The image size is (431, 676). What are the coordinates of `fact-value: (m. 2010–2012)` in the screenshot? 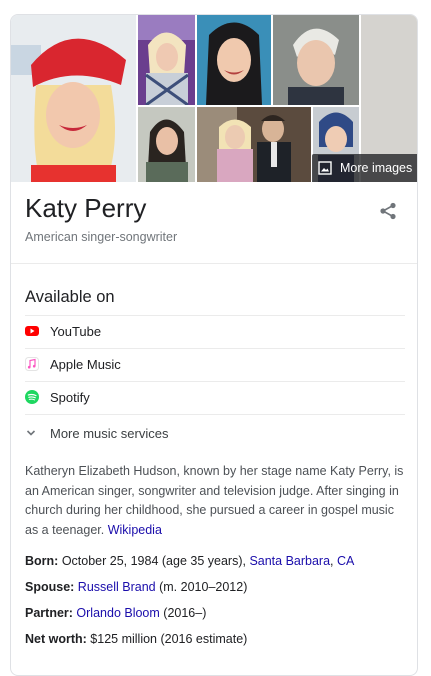 It's located at (203, 587).